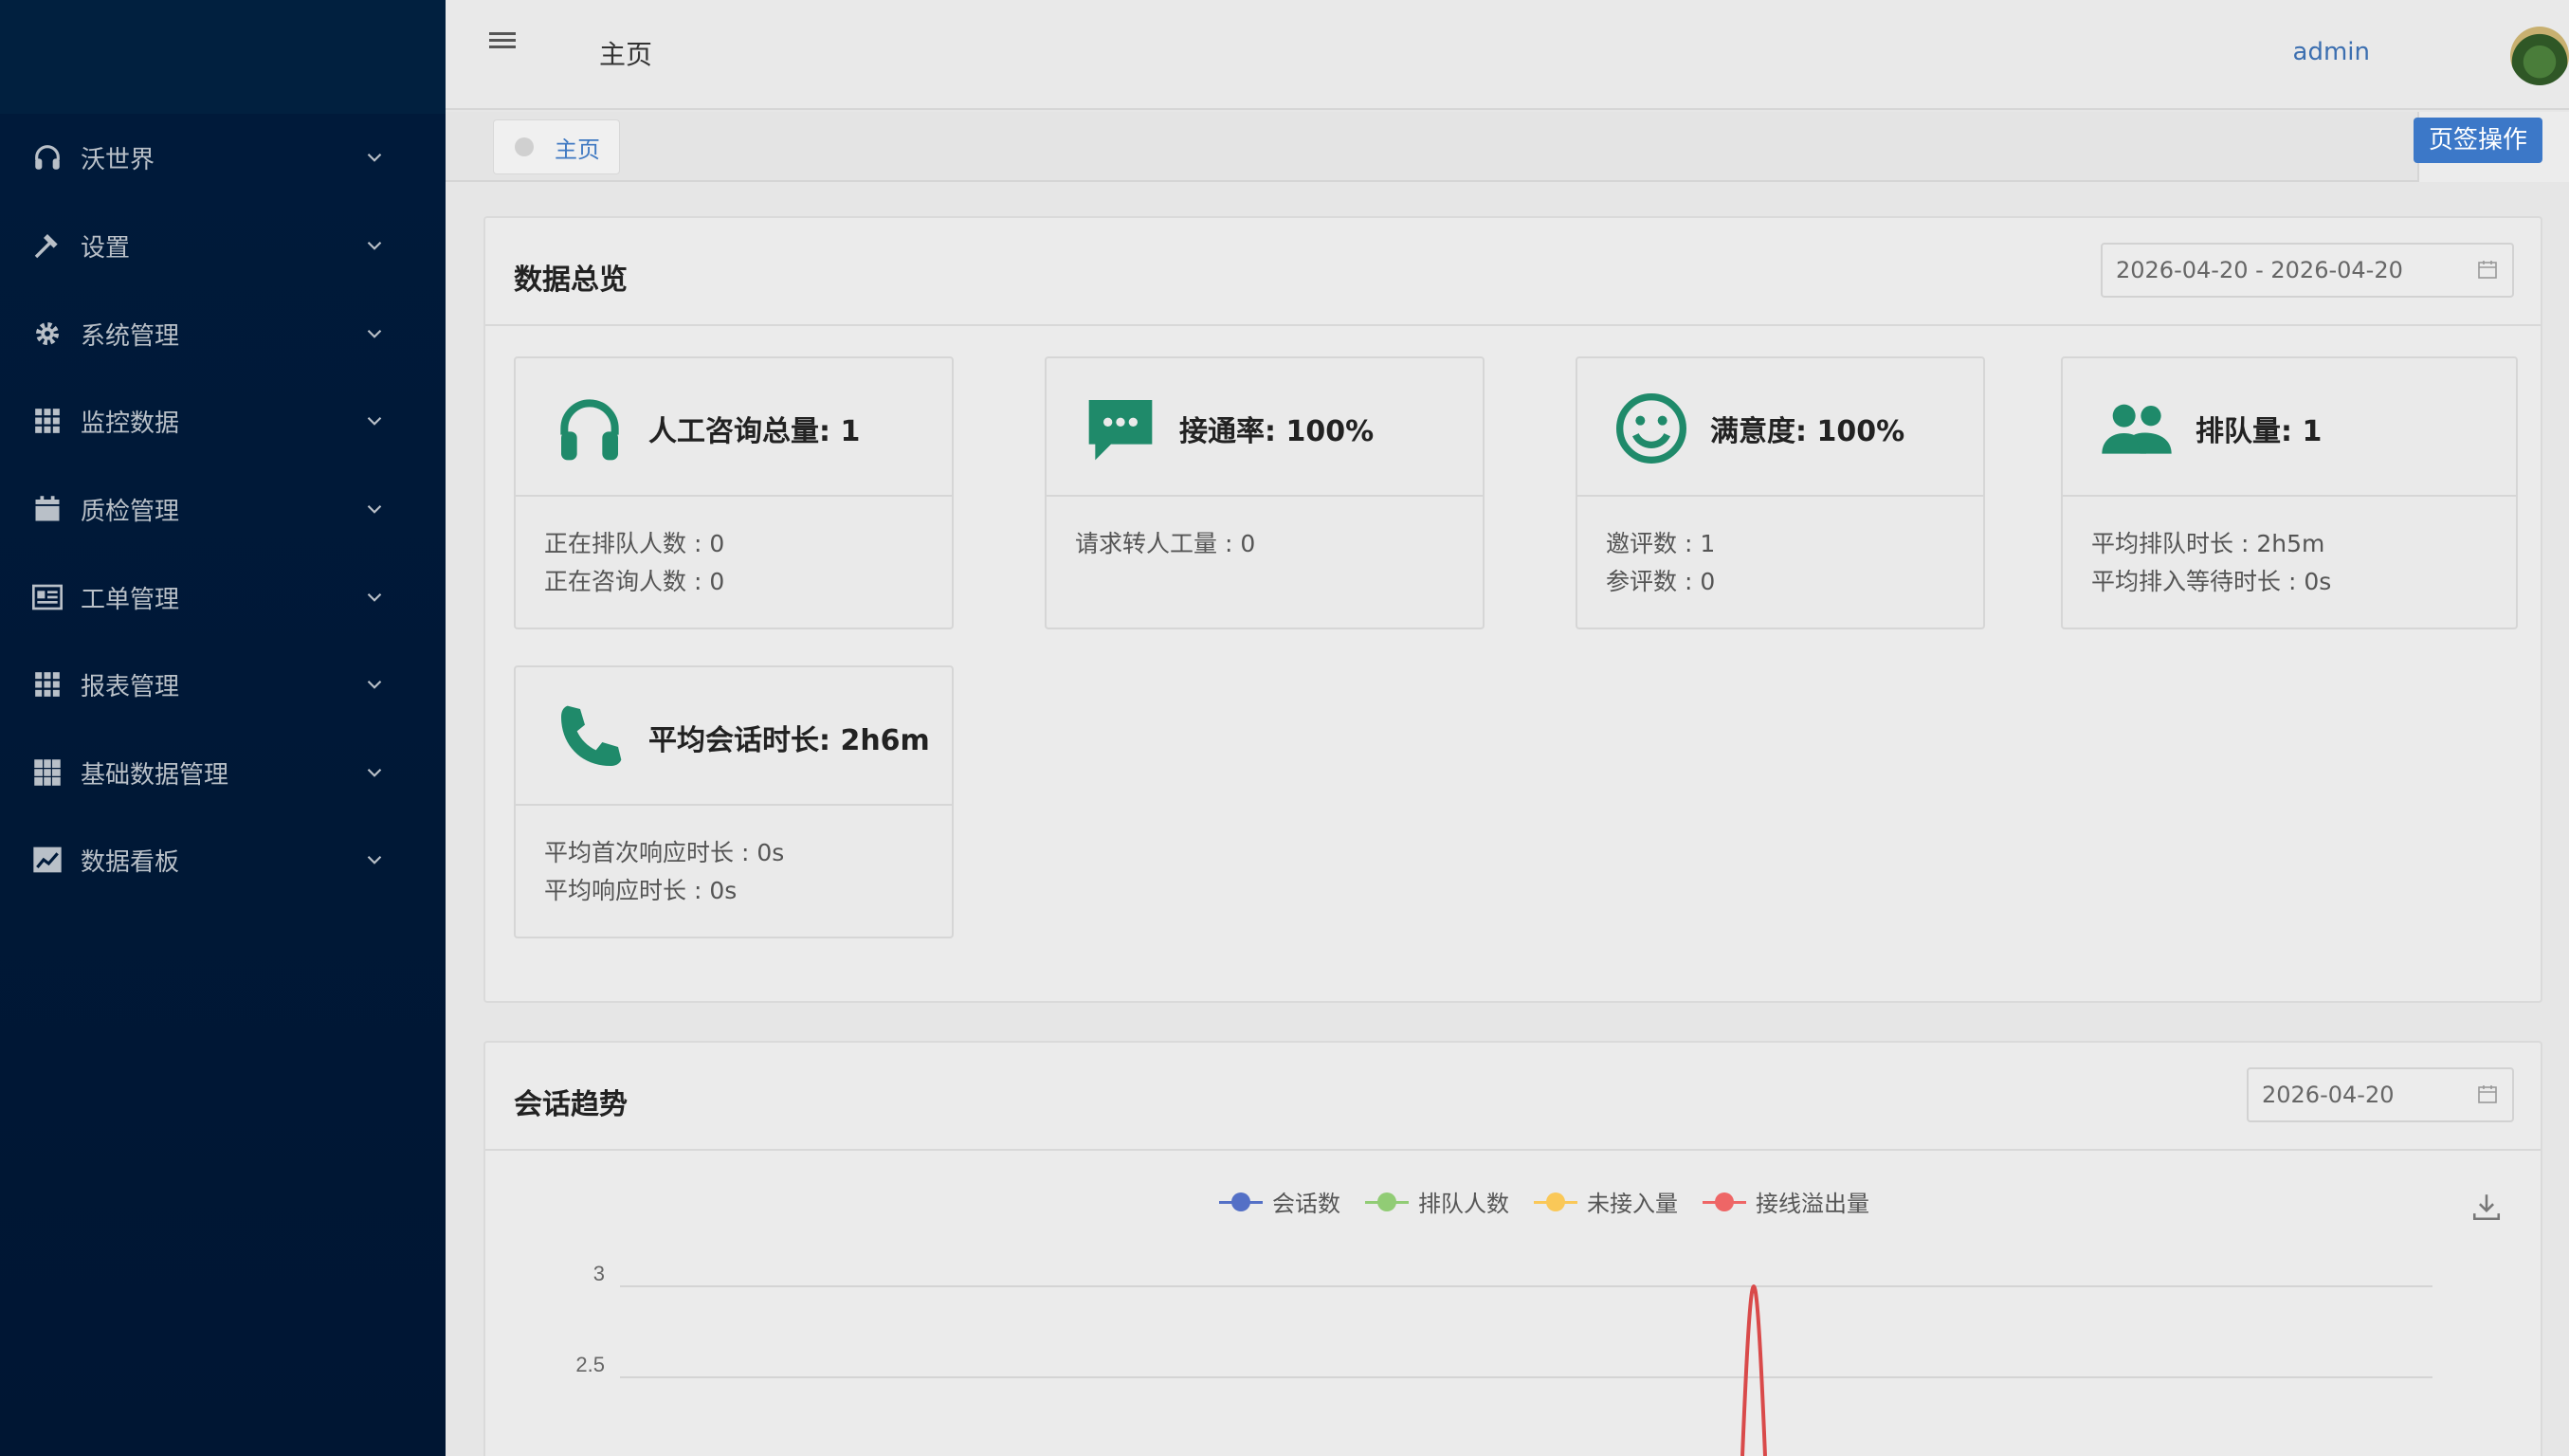  Describe the element at coordinates (118, 159) in the screenshot. I see `sidebar-item-label: 沃世界` at that location.